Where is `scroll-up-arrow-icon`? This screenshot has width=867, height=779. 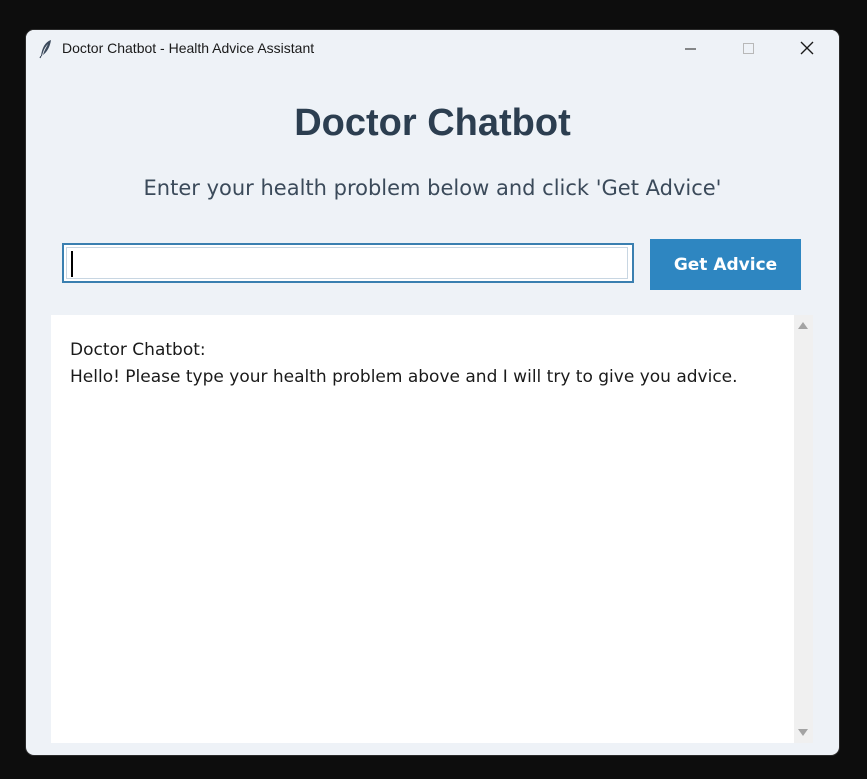
scroll-up-arrow-icon is located at coordinates (803, 325).